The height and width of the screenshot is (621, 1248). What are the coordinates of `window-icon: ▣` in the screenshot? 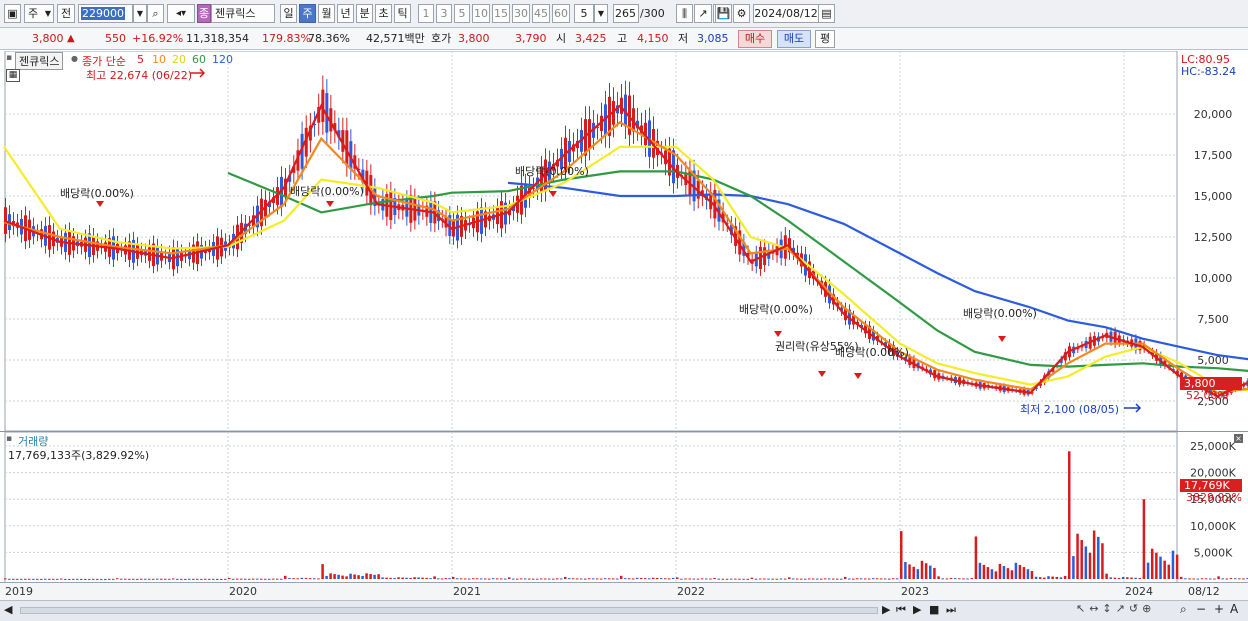 It's located at (12, 13).